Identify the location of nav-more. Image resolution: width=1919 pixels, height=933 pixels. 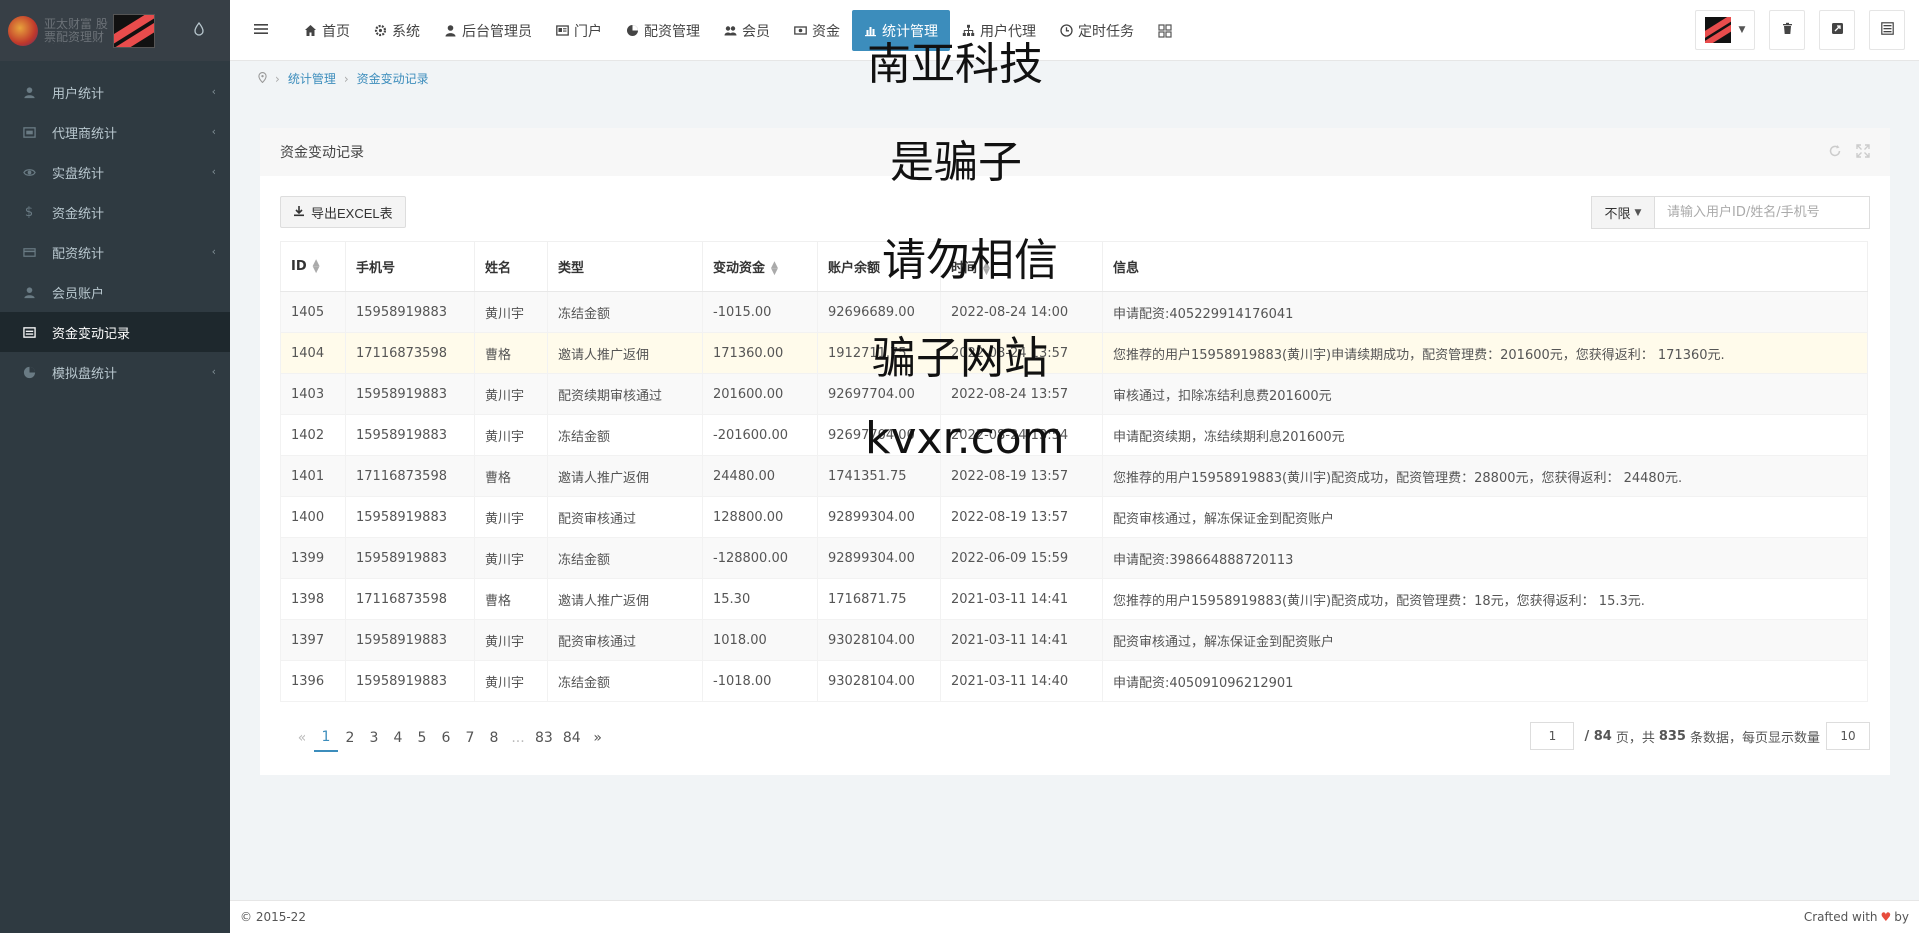
(1165, 30).